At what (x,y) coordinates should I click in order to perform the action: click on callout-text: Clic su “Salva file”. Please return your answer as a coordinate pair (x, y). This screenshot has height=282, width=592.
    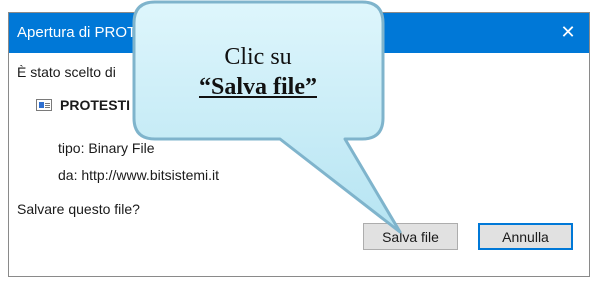
    Looking at the image, I should click on (258, 72).